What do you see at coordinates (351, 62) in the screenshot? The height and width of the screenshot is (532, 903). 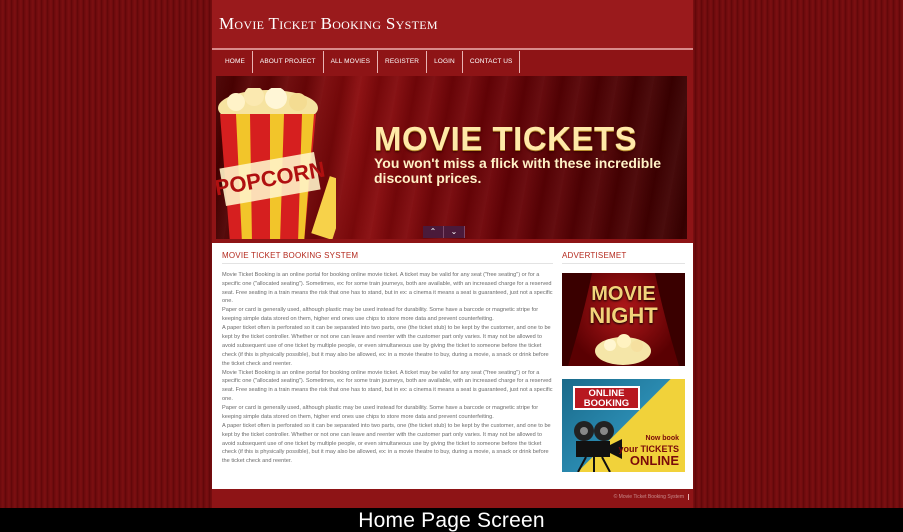 I see `nav-all-movies: ALL MOVIES` at bounding box center [351, 62].